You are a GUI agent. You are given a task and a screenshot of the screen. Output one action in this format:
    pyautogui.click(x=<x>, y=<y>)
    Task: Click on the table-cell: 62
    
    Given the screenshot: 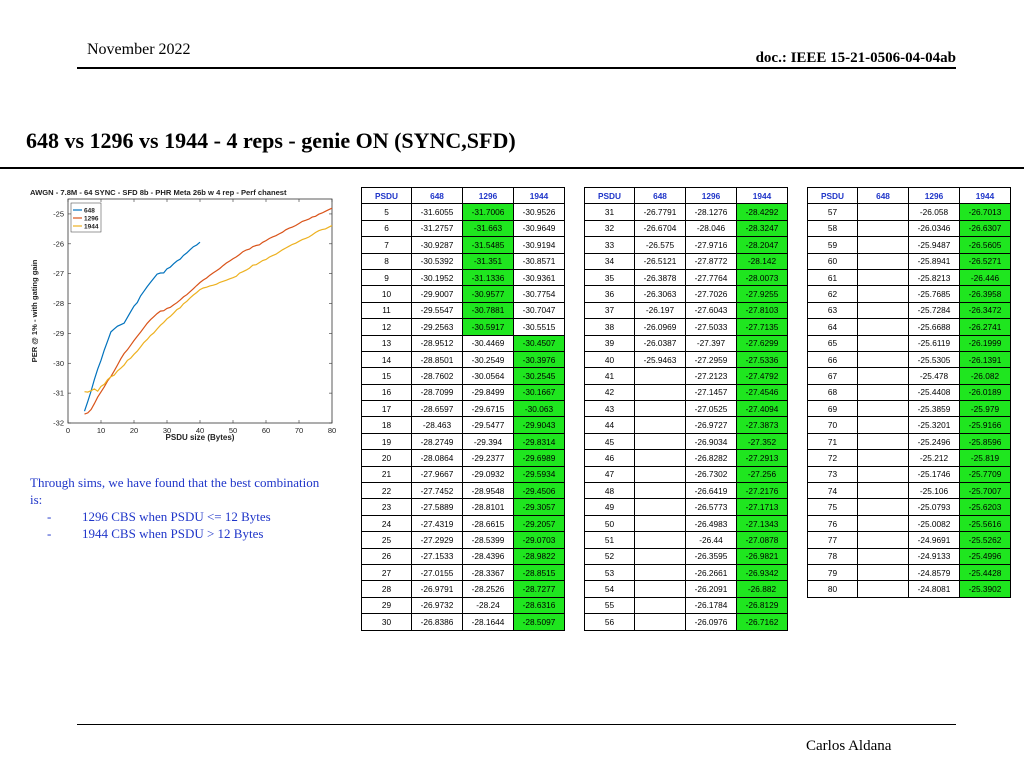 What is the action you would take?
    pyautogui.click(x=832, y=294)
    